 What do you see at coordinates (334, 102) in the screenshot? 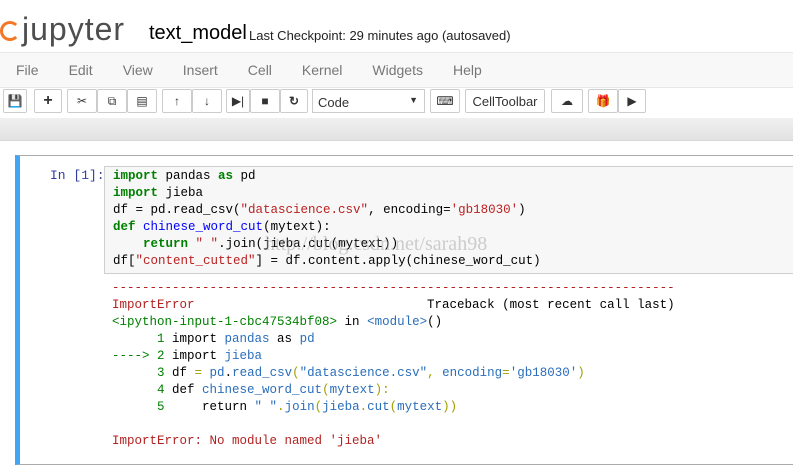
I see `cell-type-value: Code` at bounding box center [334, 102].